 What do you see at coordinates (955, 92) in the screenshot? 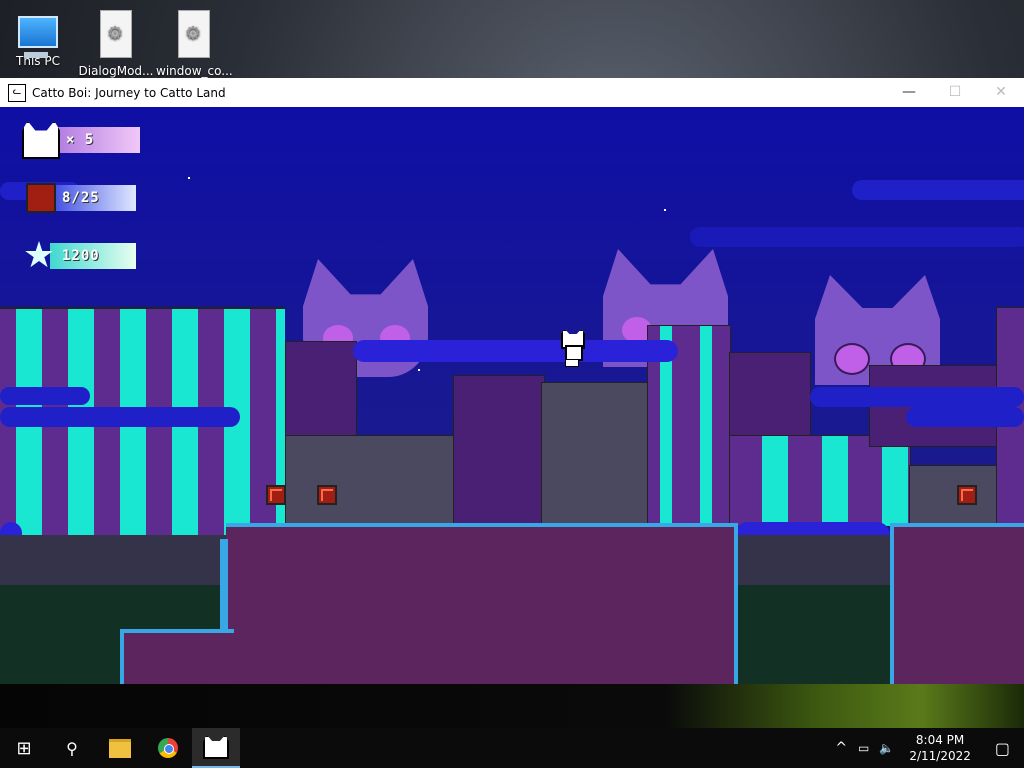
I see `maximize-button: ☐` at bounding box center [955, 92].